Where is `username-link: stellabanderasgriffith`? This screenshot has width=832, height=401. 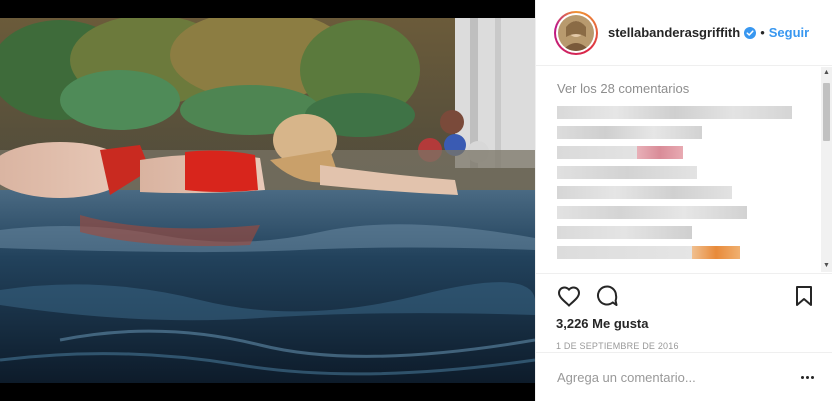
username-link: stellabanderasgriffith is located at coordinates (674, 32).